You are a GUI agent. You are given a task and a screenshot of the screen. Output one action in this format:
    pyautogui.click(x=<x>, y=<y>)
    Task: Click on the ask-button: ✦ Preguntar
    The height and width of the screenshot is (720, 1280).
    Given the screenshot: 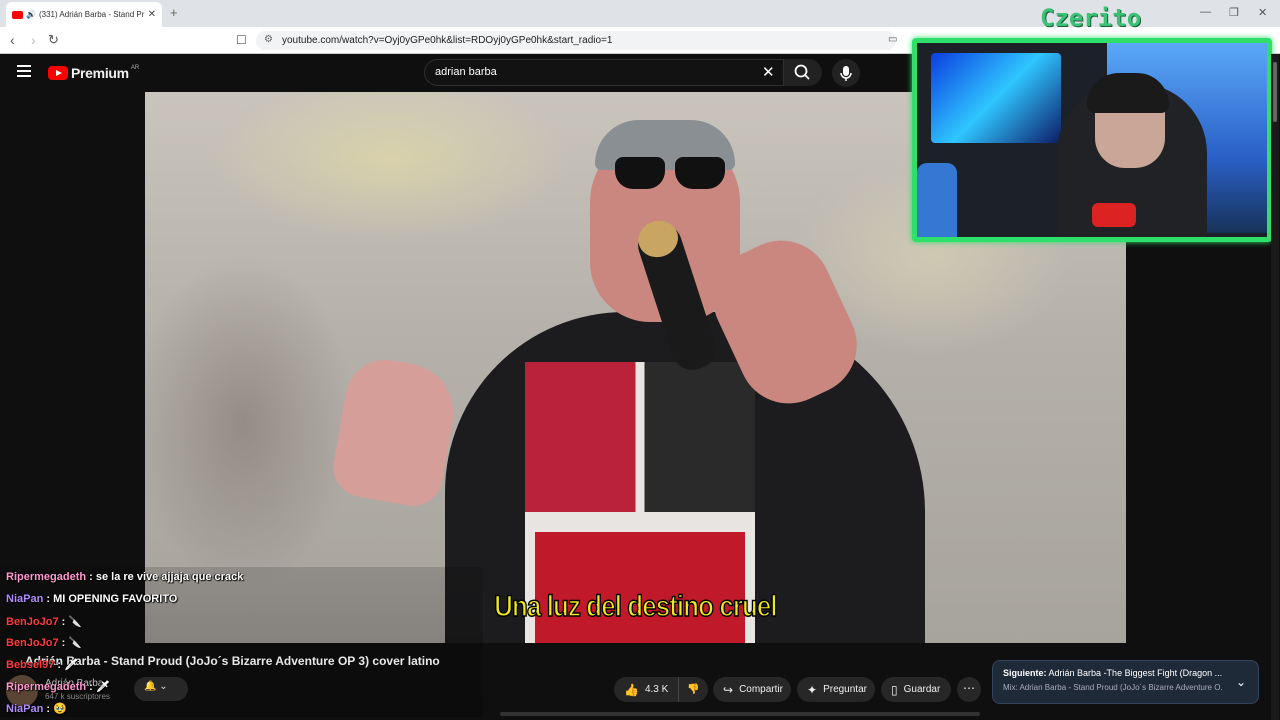 What is the action you would take?
    pyautogui.click(x=836, y=689)
    